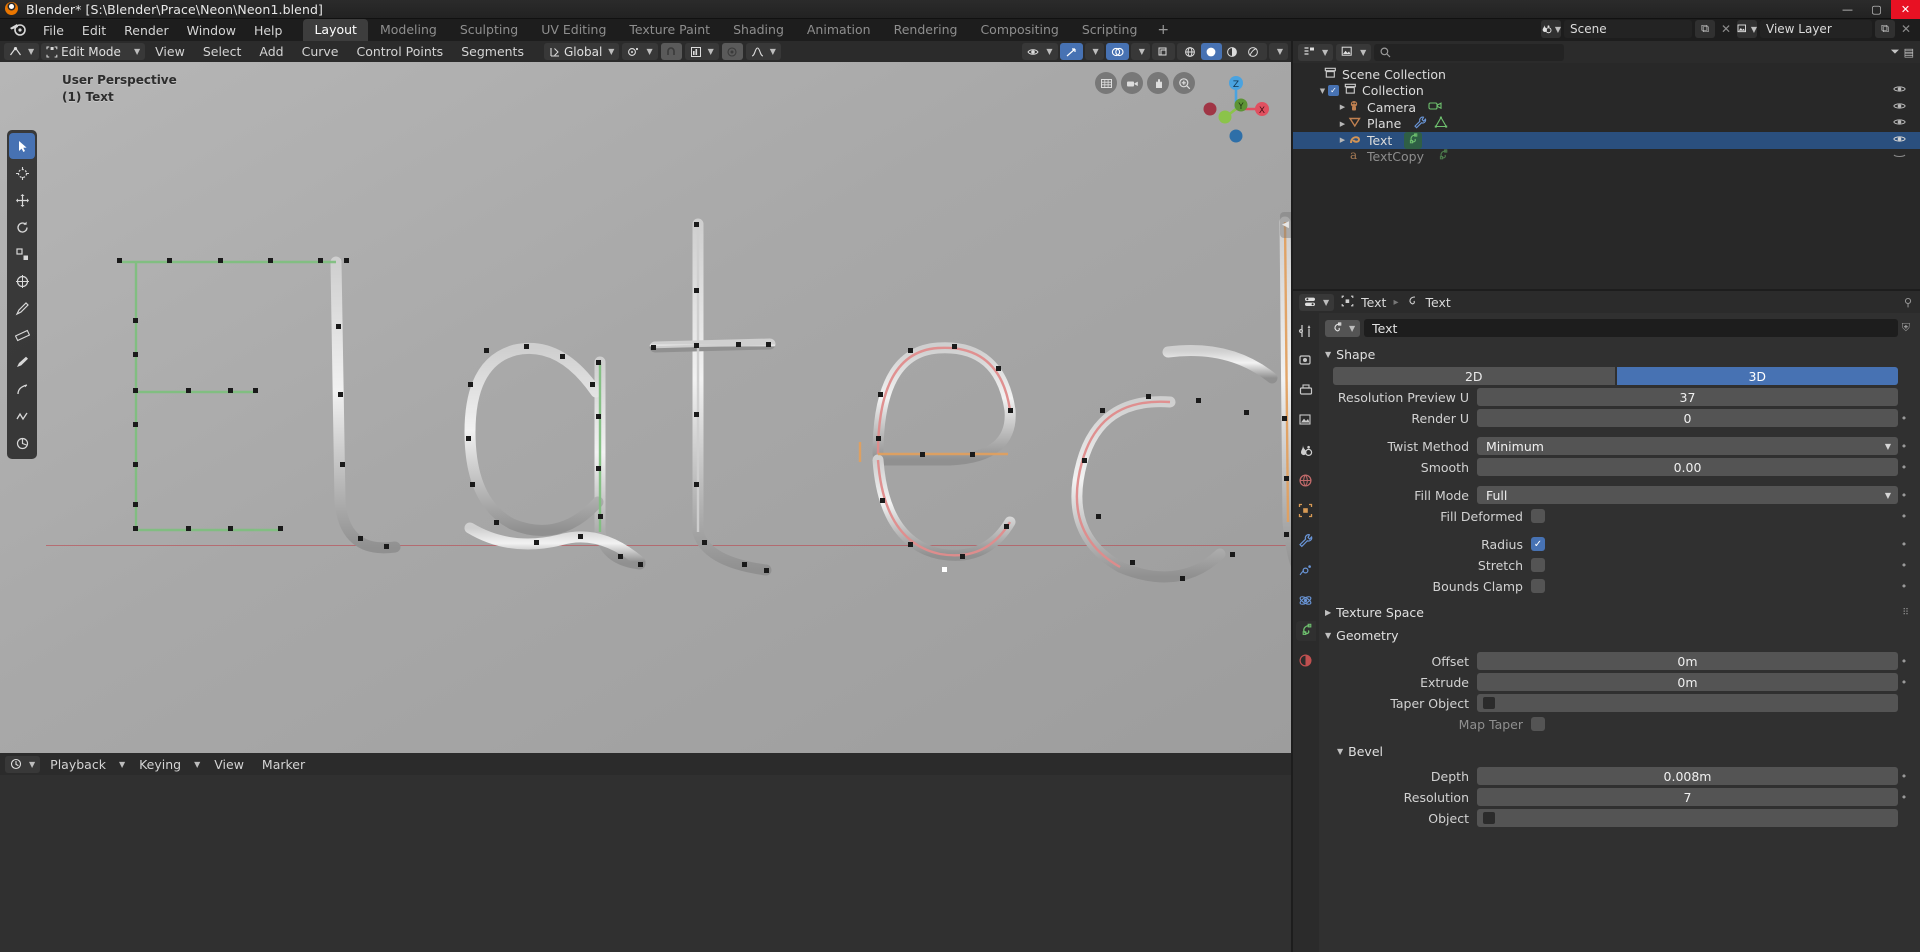 The width and height of the screenshot is (1920, 952). I want to click on camera-data-icon, so click(1435, 107).